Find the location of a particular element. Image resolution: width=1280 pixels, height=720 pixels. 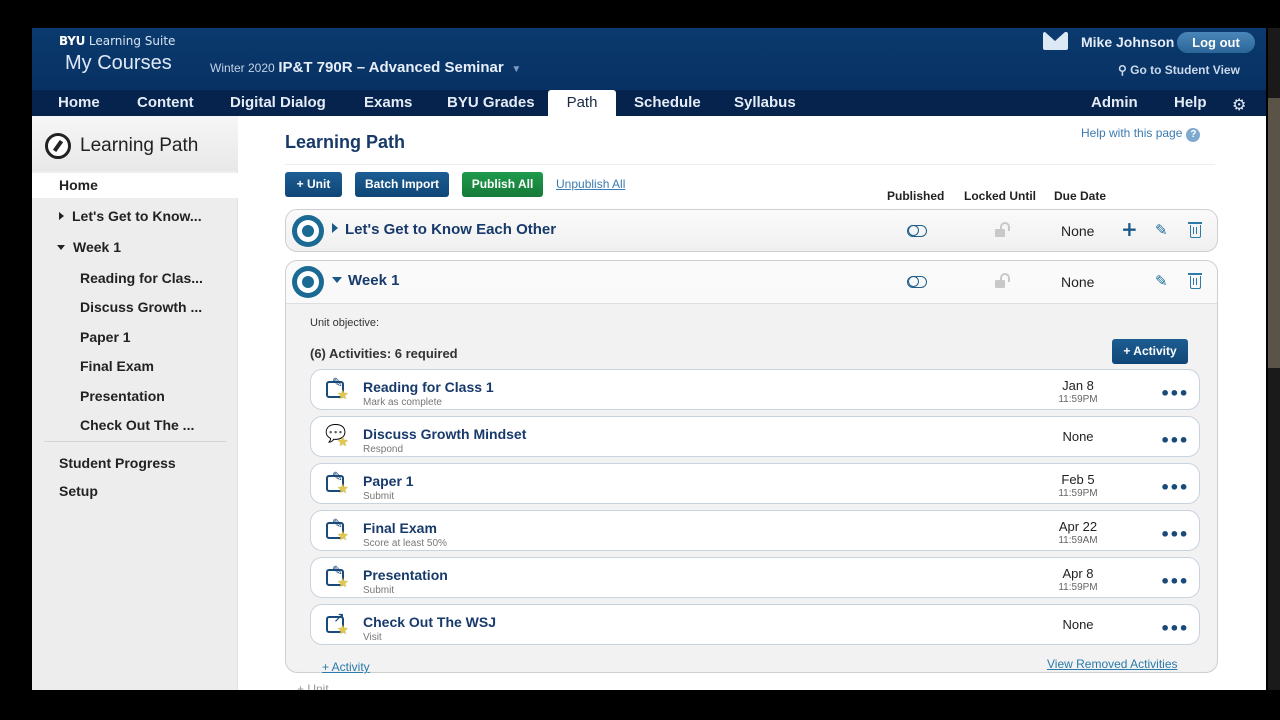

sidebar-item-unit-2: Week 1 is located at coordinates (89, 247).